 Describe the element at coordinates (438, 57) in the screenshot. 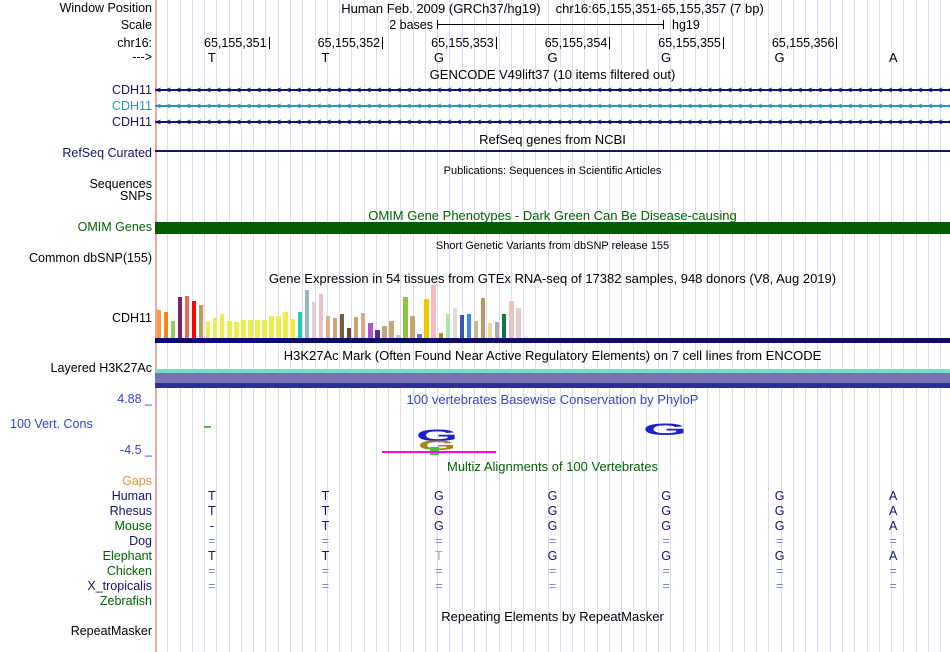

I see `ruler-base: G` at that location.